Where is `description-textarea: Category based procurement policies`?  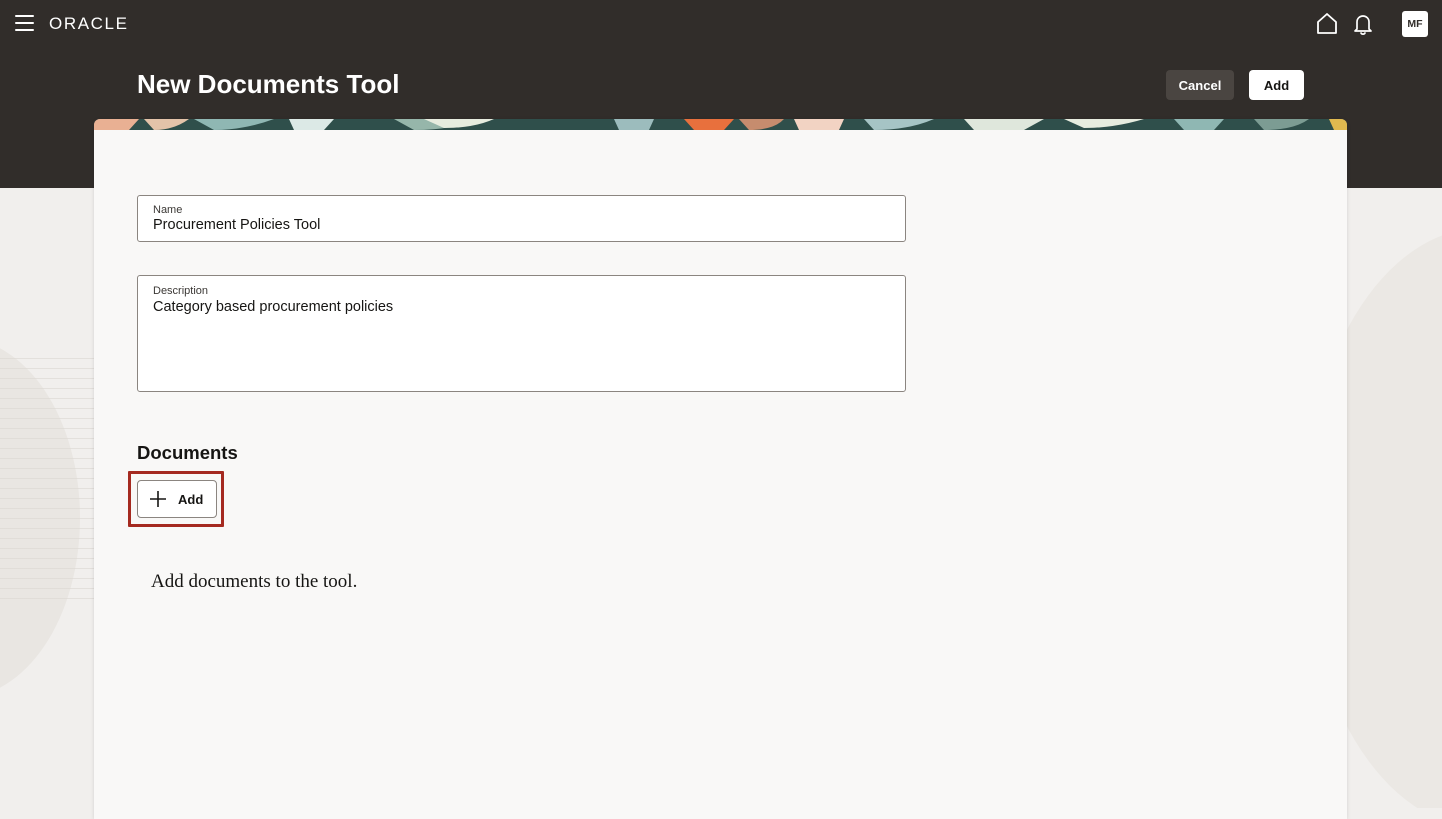
description-textarea: Category based procurement policies is located at coordinates (273, 307).